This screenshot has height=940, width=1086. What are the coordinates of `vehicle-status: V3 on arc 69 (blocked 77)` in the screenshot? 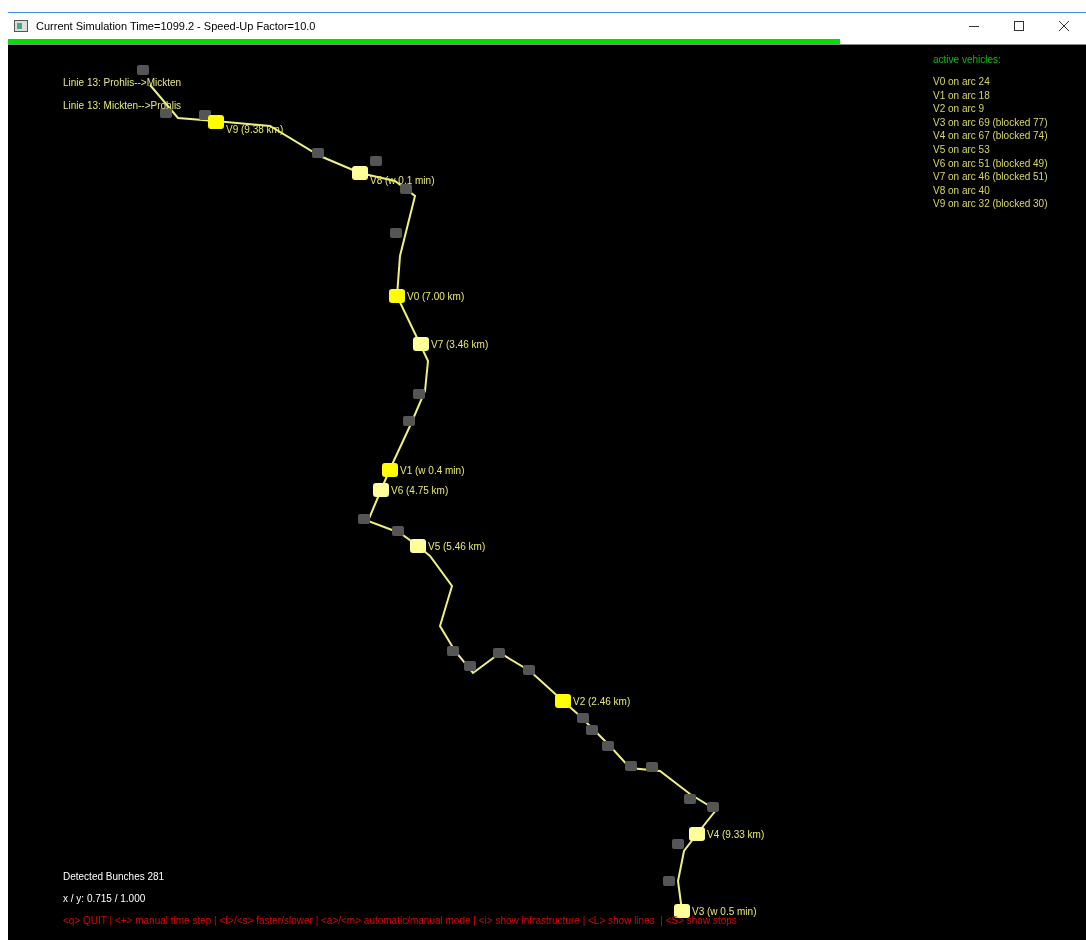 It's located at (990, 122).